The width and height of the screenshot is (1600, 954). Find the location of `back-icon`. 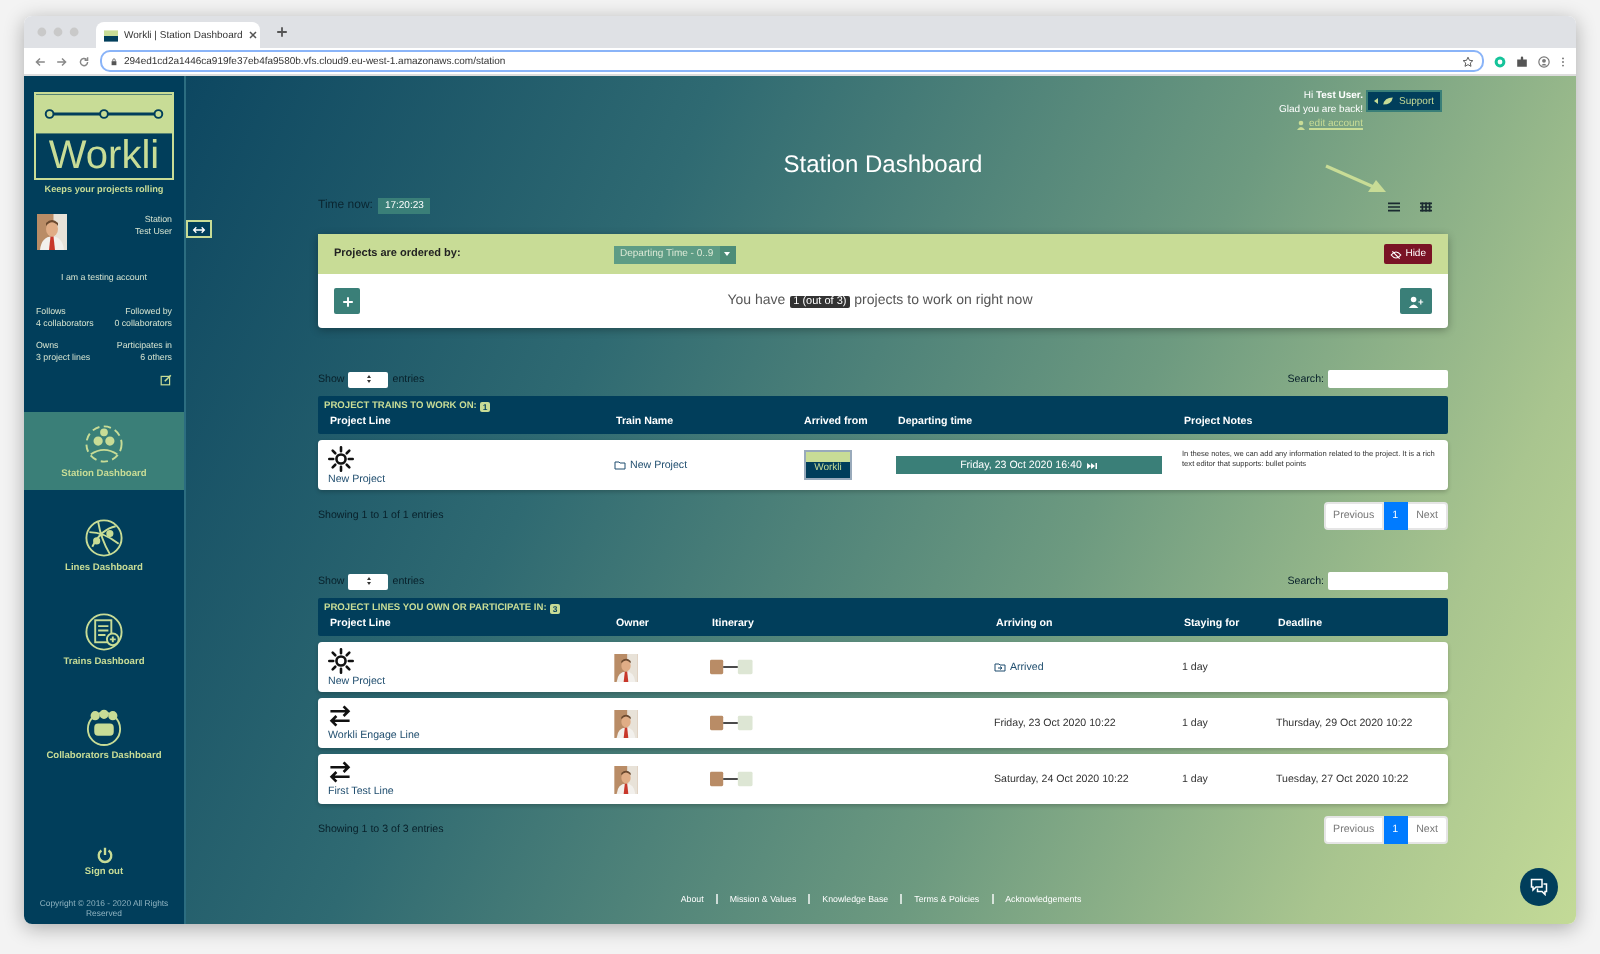

back-icon is located at coordinates (40, 61).